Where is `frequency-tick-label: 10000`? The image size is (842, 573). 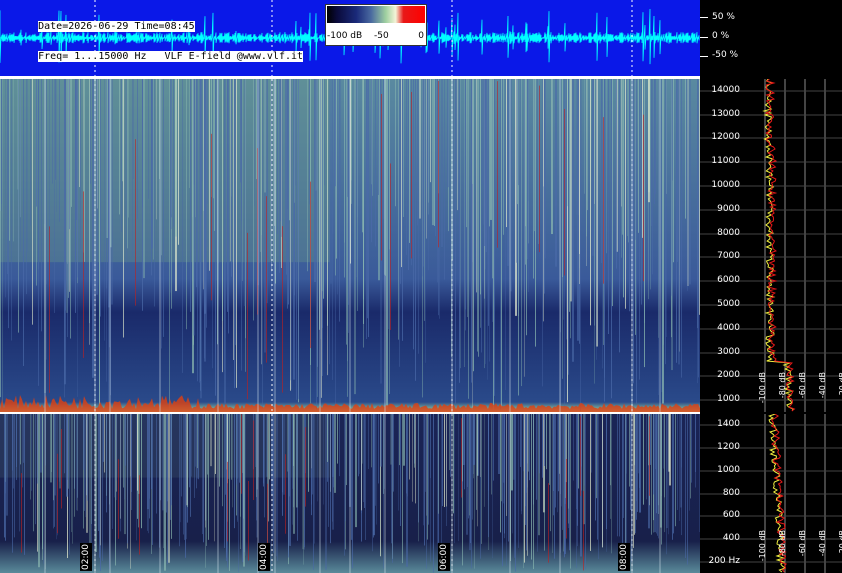 frequency-tick-label: 10000 is located at coordinates (725, 185).